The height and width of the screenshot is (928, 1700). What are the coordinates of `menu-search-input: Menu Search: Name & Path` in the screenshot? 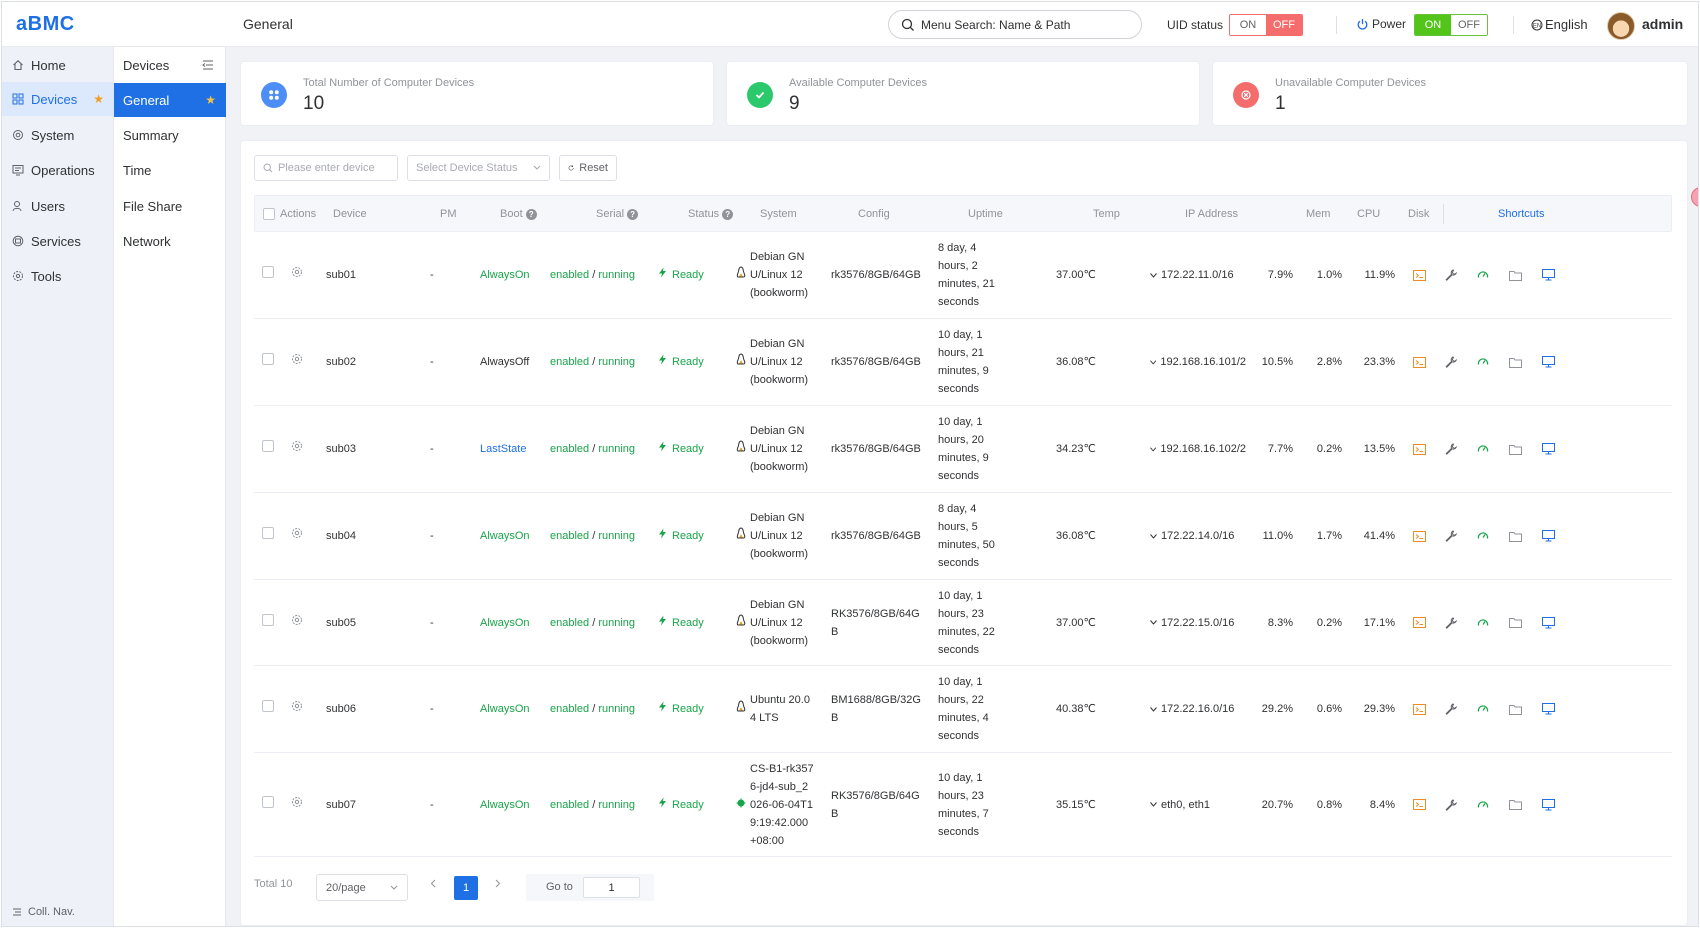 It's located at (1015, 24).